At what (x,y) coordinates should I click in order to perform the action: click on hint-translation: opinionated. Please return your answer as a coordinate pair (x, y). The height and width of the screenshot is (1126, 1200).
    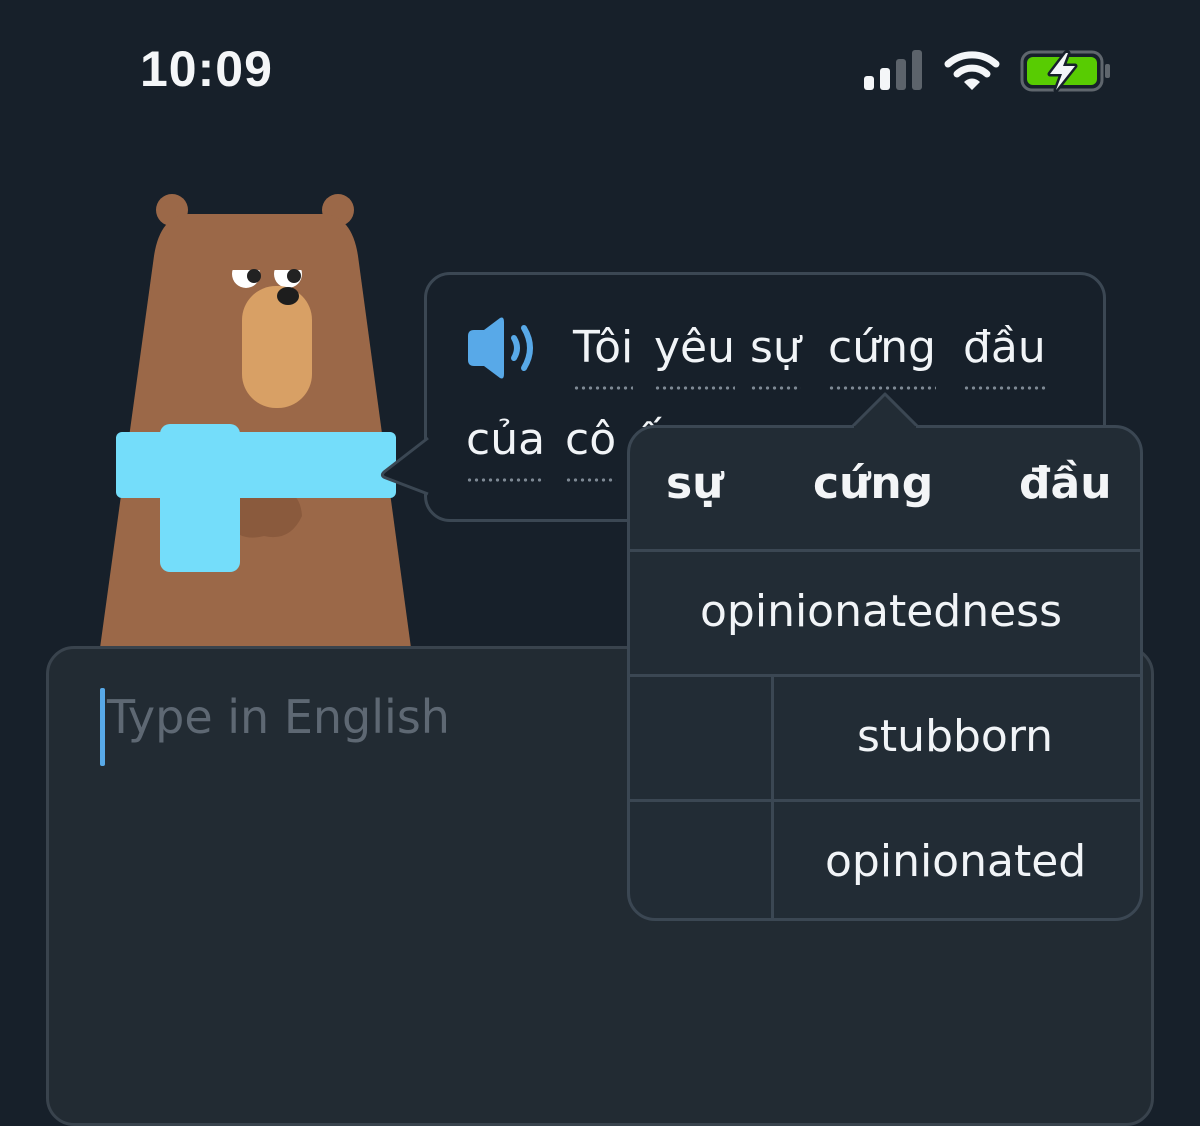
    Looking at the image, I should click on (956, 861).